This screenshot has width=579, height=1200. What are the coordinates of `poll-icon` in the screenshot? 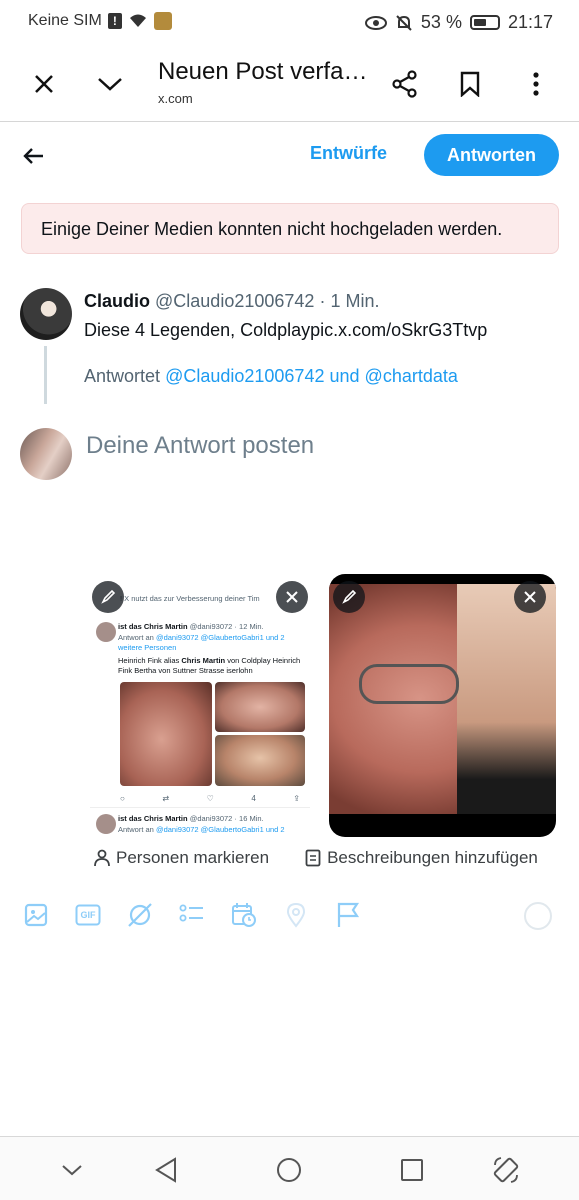 It's located at (192, 915).